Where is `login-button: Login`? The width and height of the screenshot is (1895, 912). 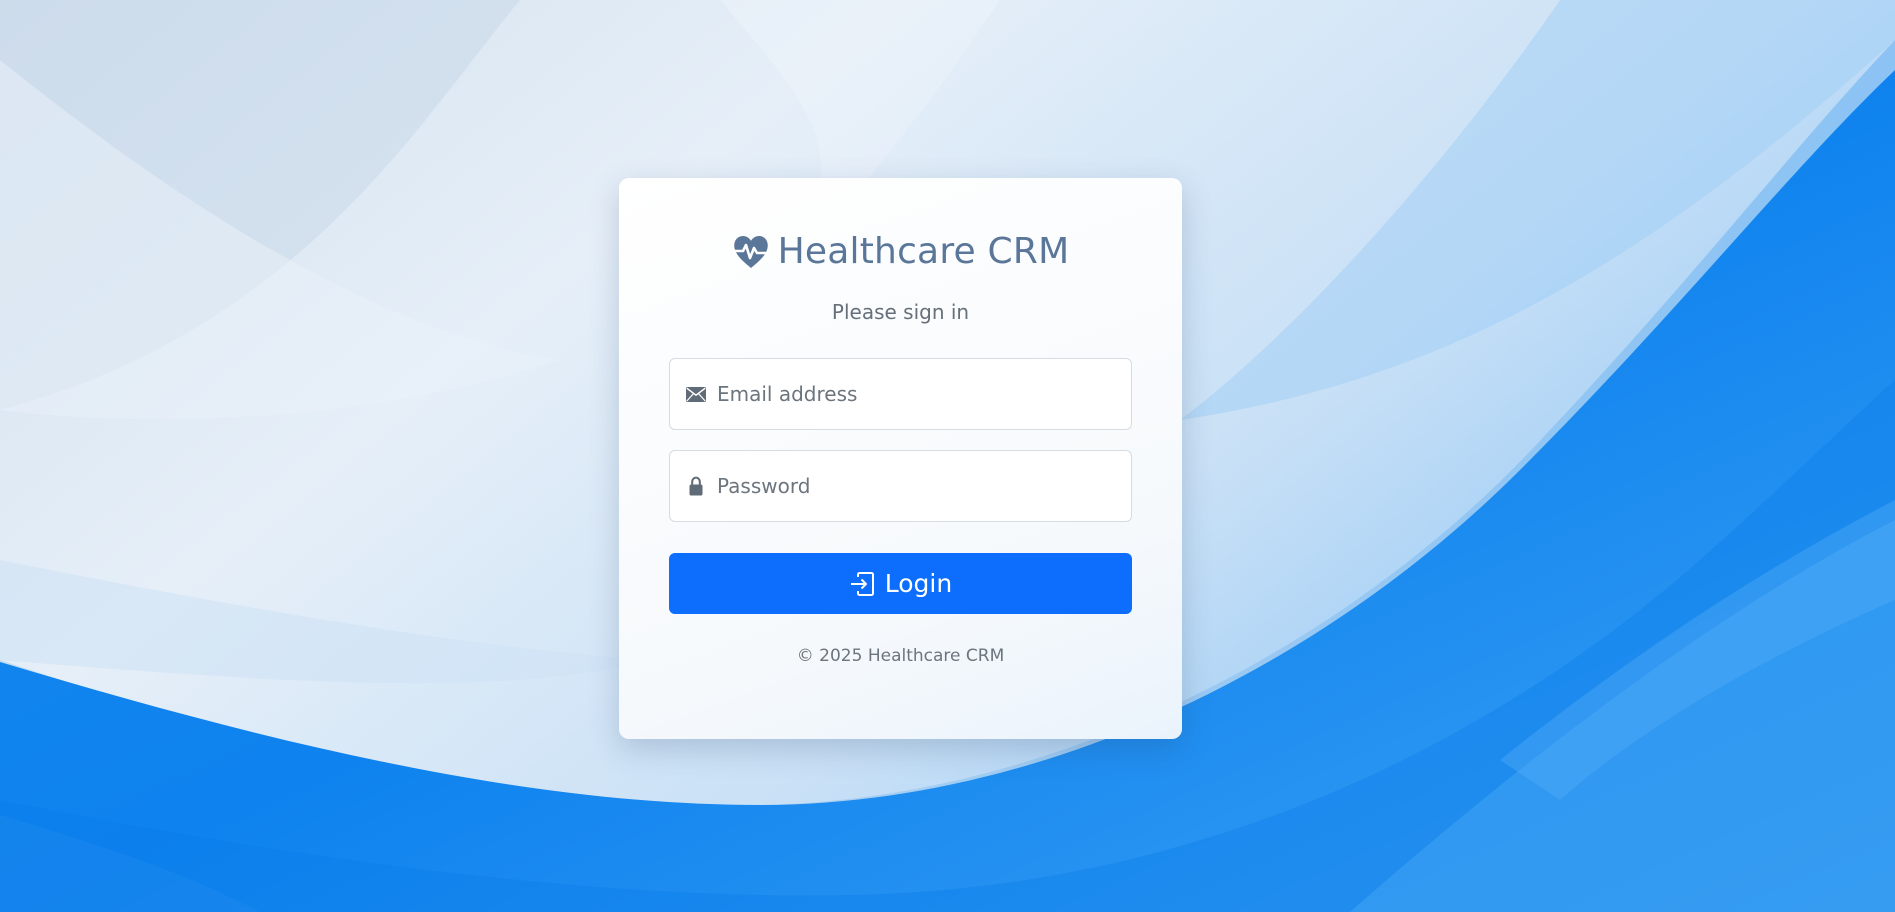 login-button: Login is located at coordinates (900, 583).